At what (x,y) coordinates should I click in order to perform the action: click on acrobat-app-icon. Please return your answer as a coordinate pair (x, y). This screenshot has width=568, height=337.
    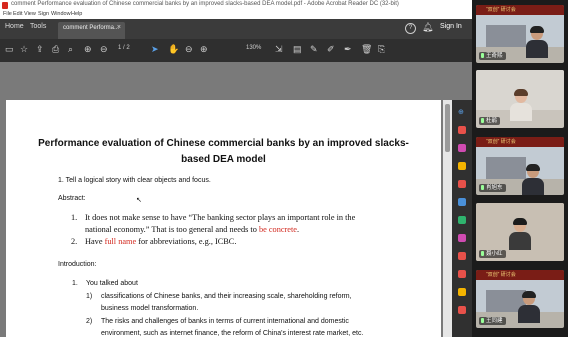
    Looking at the image, I should click on (5, 5).